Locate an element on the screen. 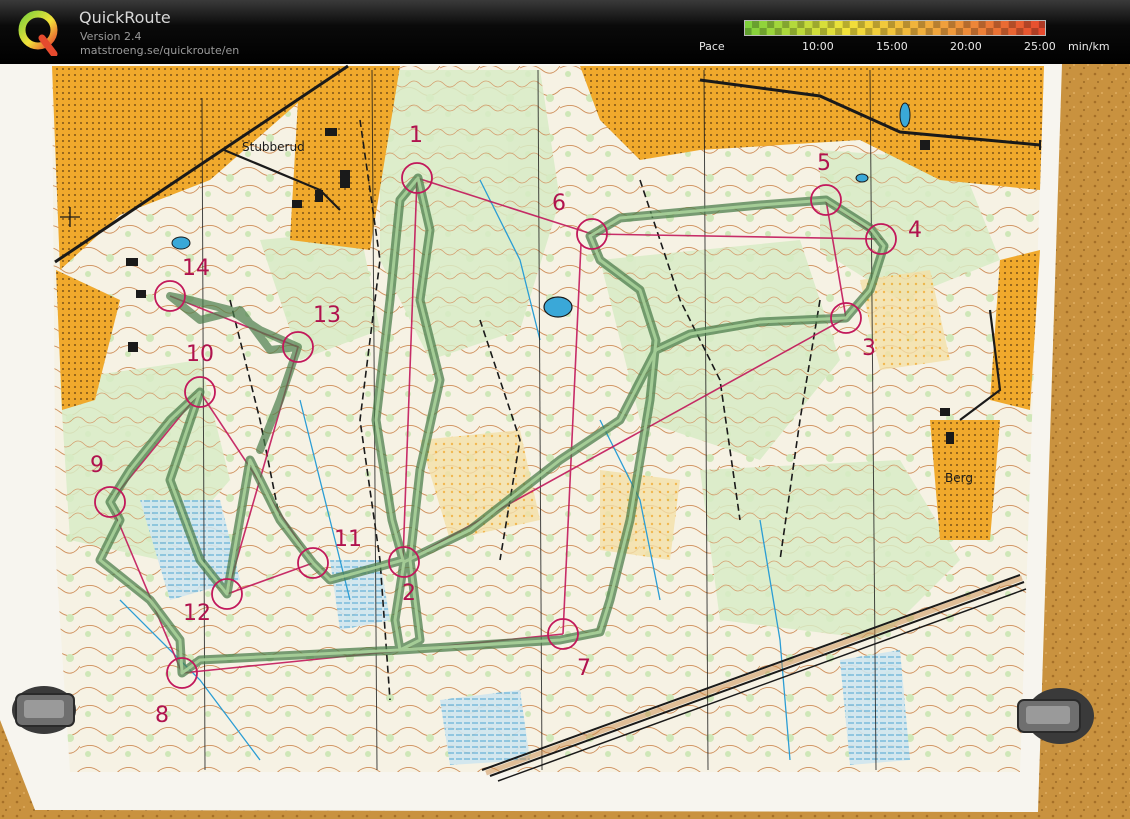 The image size is (1130, 819). pace-tick-25: 25:00 is located at coordinates (1040, 46).